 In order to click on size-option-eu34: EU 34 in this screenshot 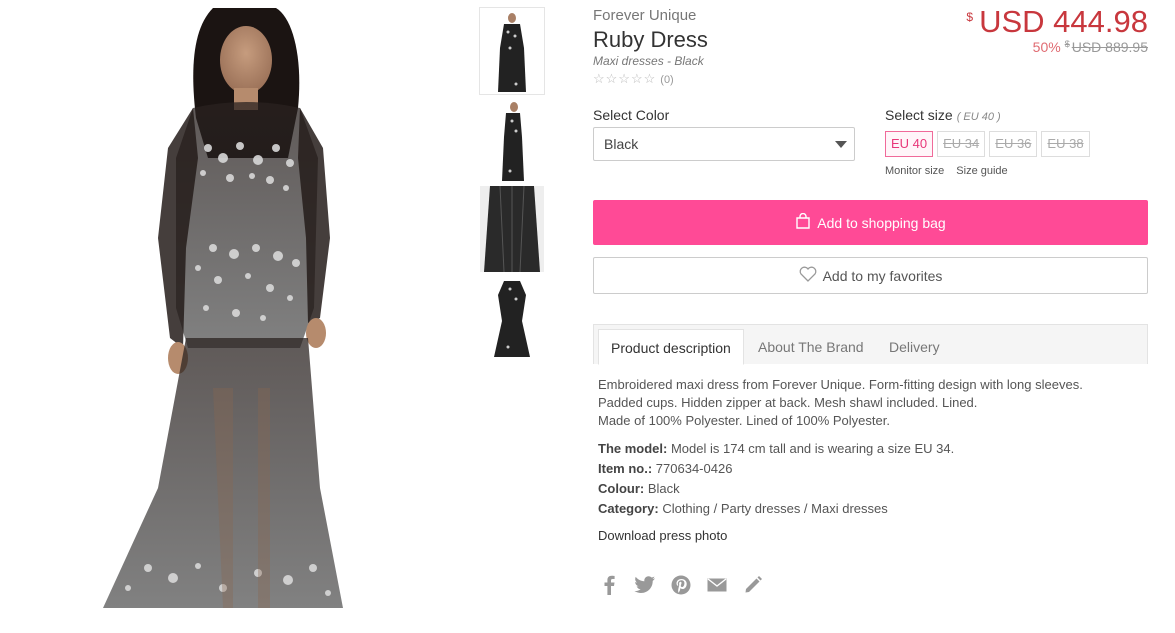, I will do `click(961, 144)`.